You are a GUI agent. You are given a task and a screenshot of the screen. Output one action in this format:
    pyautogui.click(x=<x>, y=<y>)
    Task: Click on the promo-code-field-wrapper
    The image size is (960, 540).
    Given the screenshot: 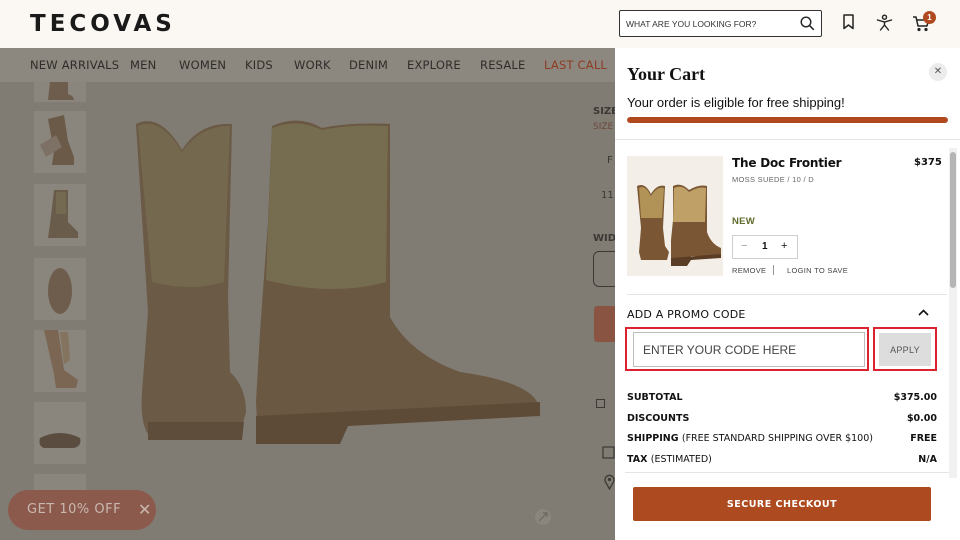 What is the action you would take?
    pyautogui.click(x=747, y=349)
    